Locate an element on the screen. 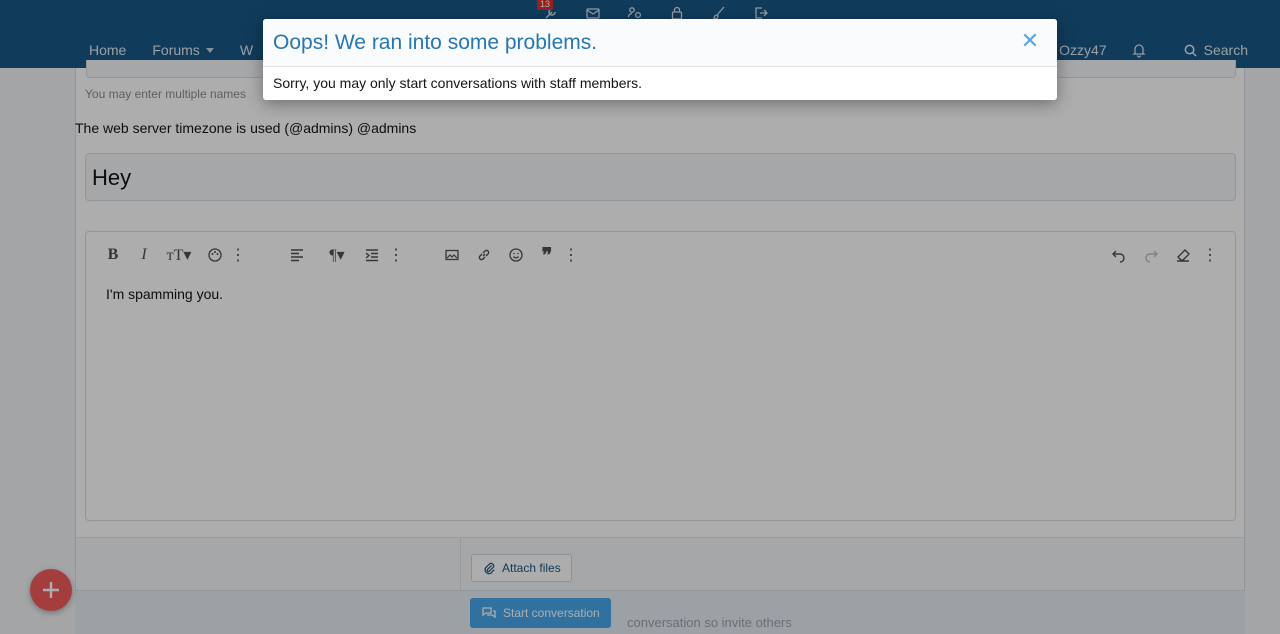 The height and width of the screenshot is (634, 1280). modal-header: Oops! We ran into some problems. is located at coordinates (660, 43).